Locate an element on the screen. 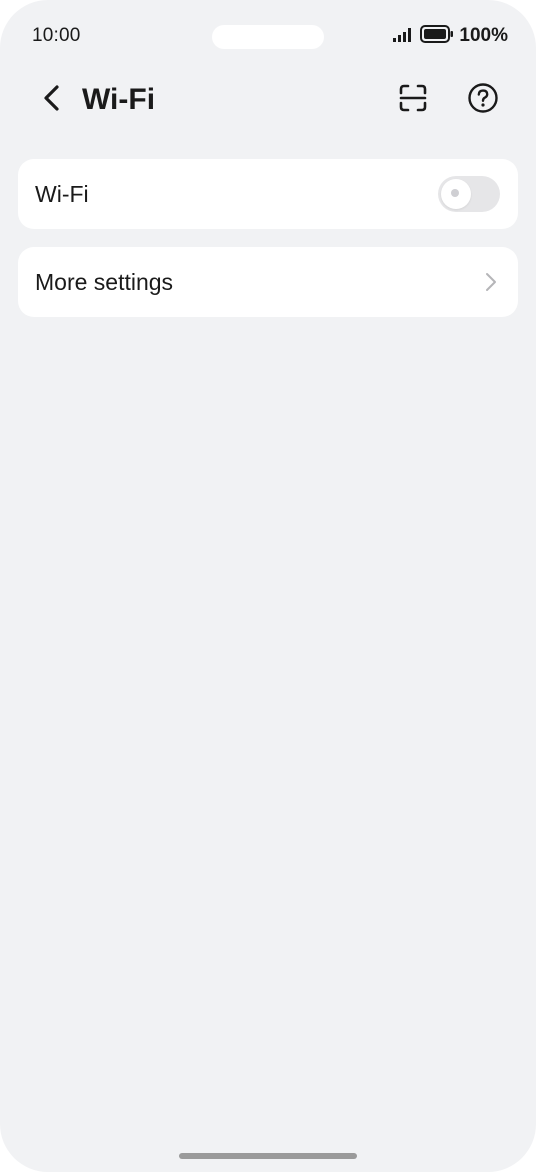 This screenshot has height=1172, width=536. help-button is located at coordinates (483, 100).